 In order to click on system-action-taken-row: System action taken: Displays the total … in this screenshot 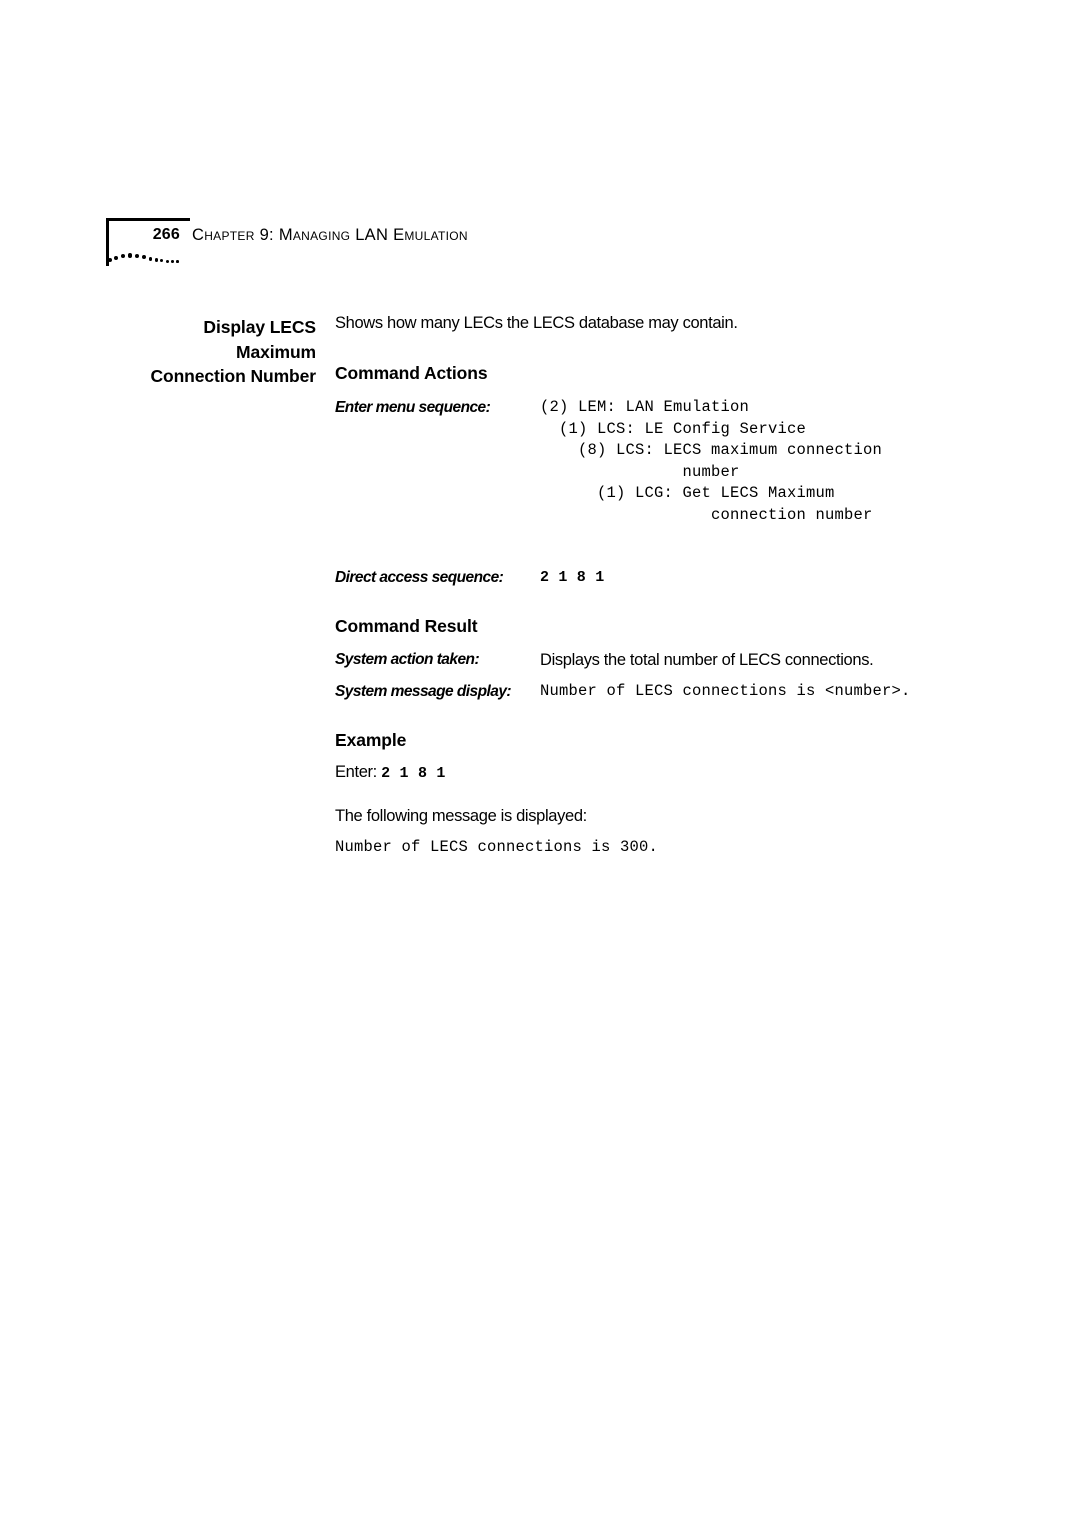, I will do `click(665, 660)`.